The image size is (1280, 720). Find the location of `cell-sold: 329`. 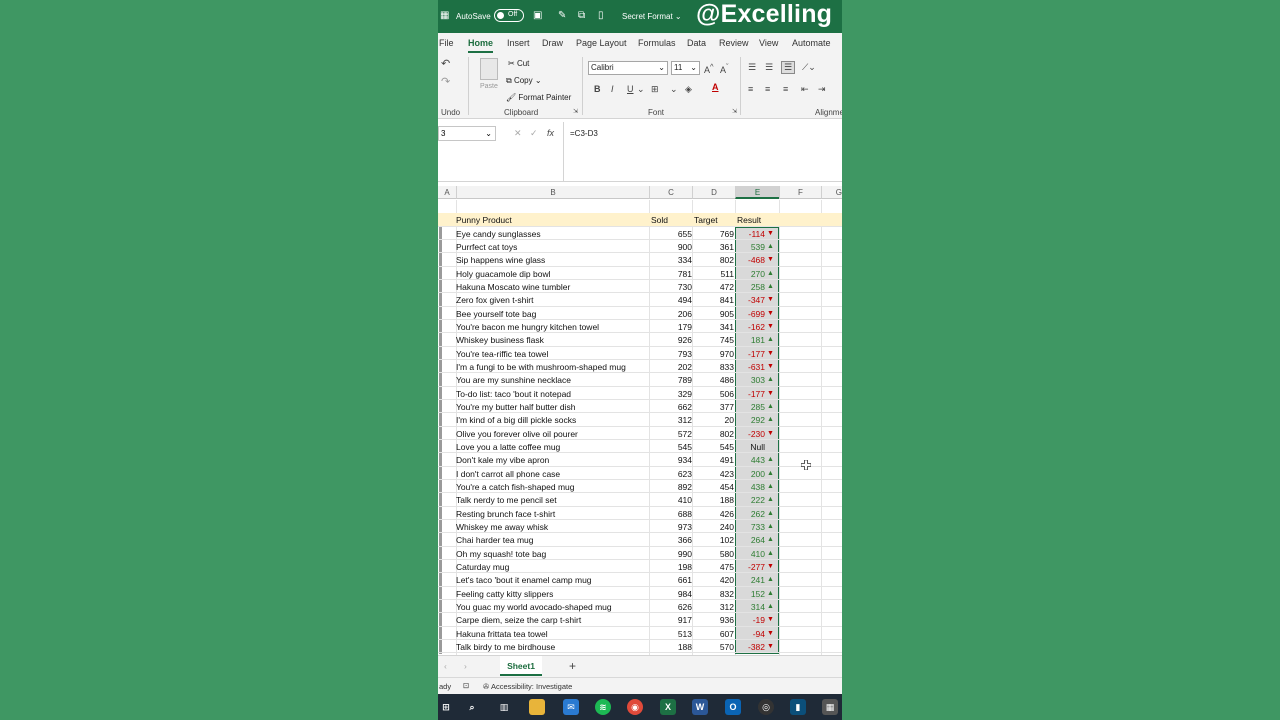

cell-sold: 329 is located at coordinates (670, 394).